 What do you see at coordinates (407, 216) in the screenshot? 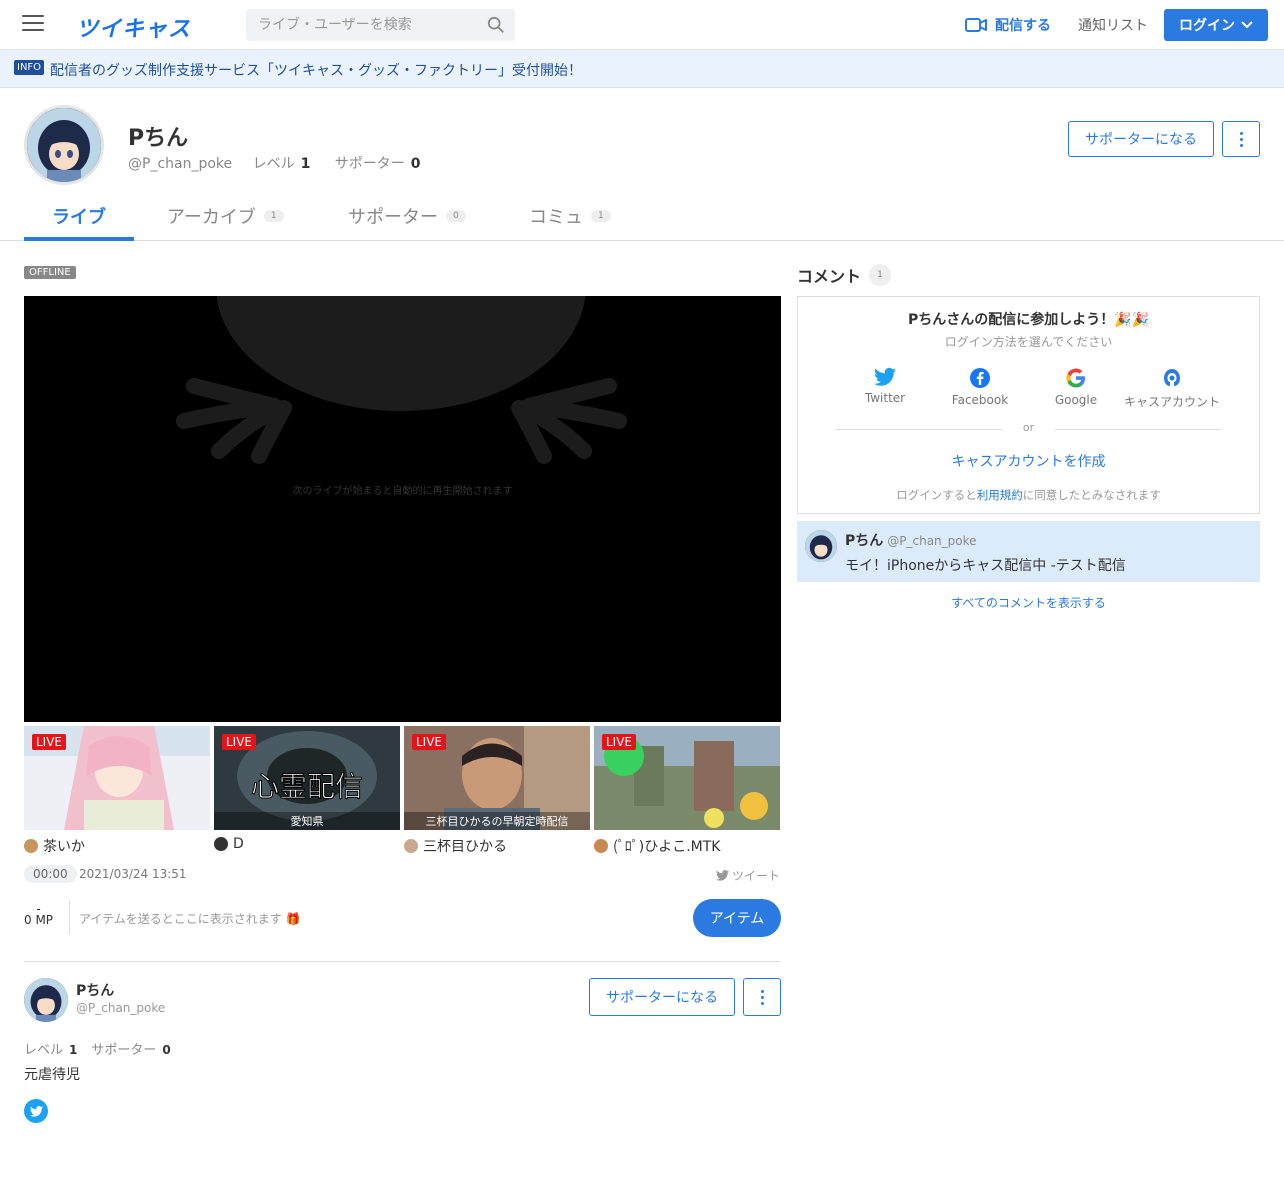
I see `tab-supporter: サポーター 0` at bounding box center [407, 216].